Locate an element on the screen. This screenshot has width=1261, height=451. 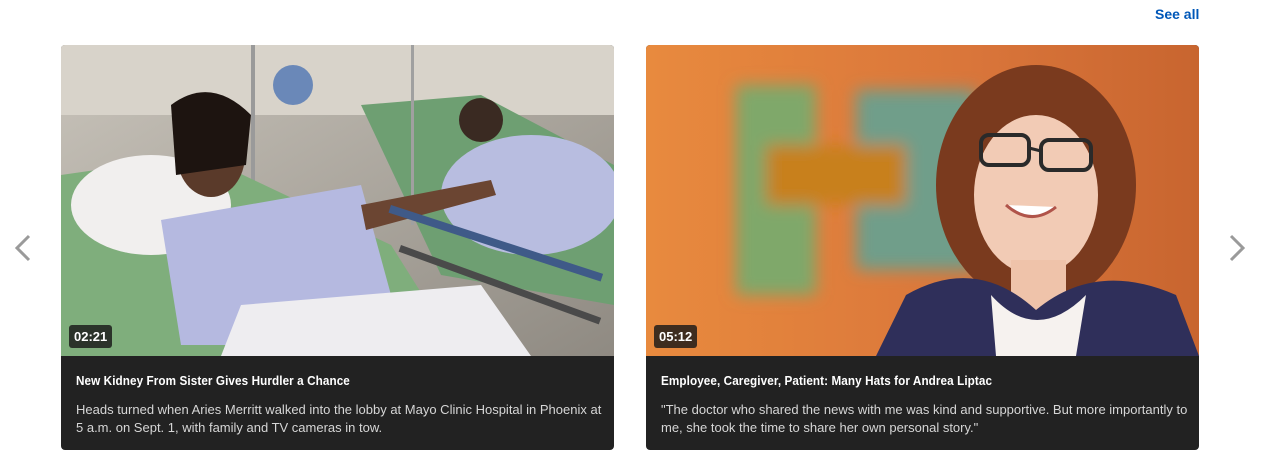
chevron-left-icon is located at coordinates (22, 248).